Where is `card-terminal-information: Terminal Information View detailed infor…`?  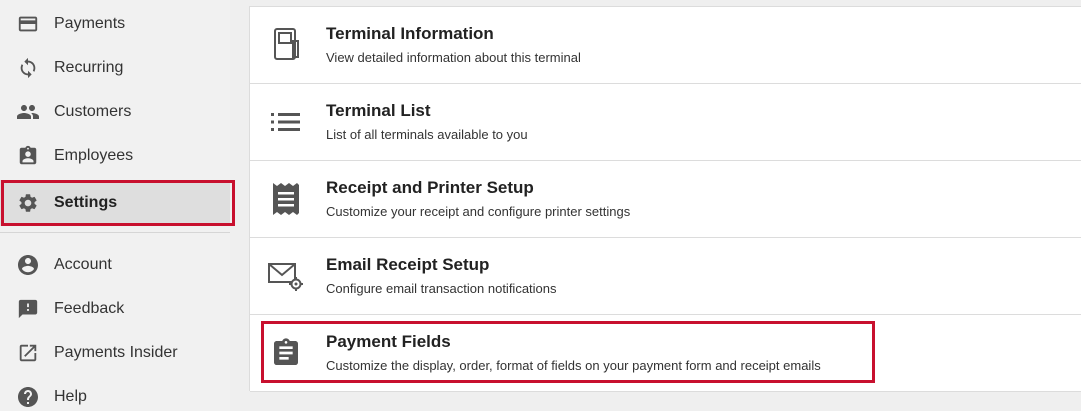
card-terminal-information: Terminal Information View detailed infor… is located at coordinates (665, 45).